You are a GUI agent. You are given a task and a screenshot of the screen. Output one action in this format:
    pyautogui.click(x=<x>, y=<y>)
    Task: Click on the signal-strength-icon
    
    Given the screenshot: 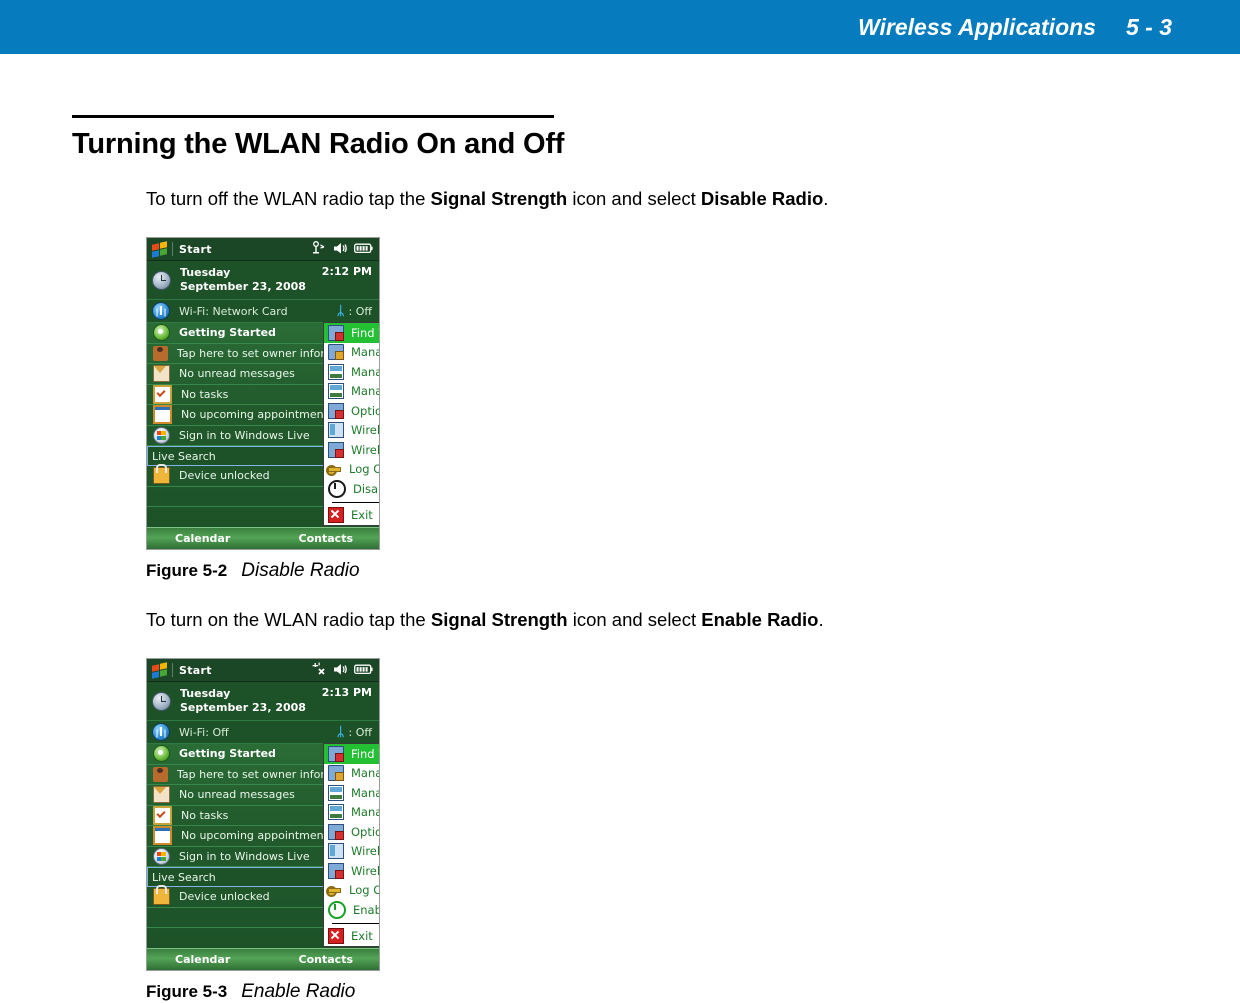 What is the action you would take?
    pyautogui.click(x=319, y=248)
    